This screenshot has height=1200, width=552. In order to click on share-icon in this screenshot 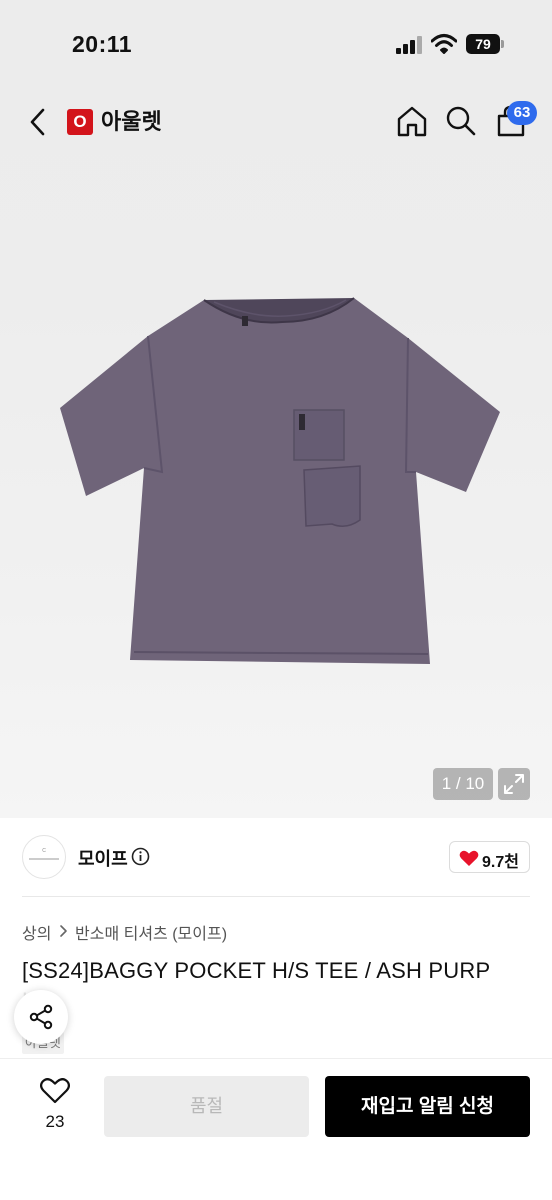, I will do `click(41, 1017)`.